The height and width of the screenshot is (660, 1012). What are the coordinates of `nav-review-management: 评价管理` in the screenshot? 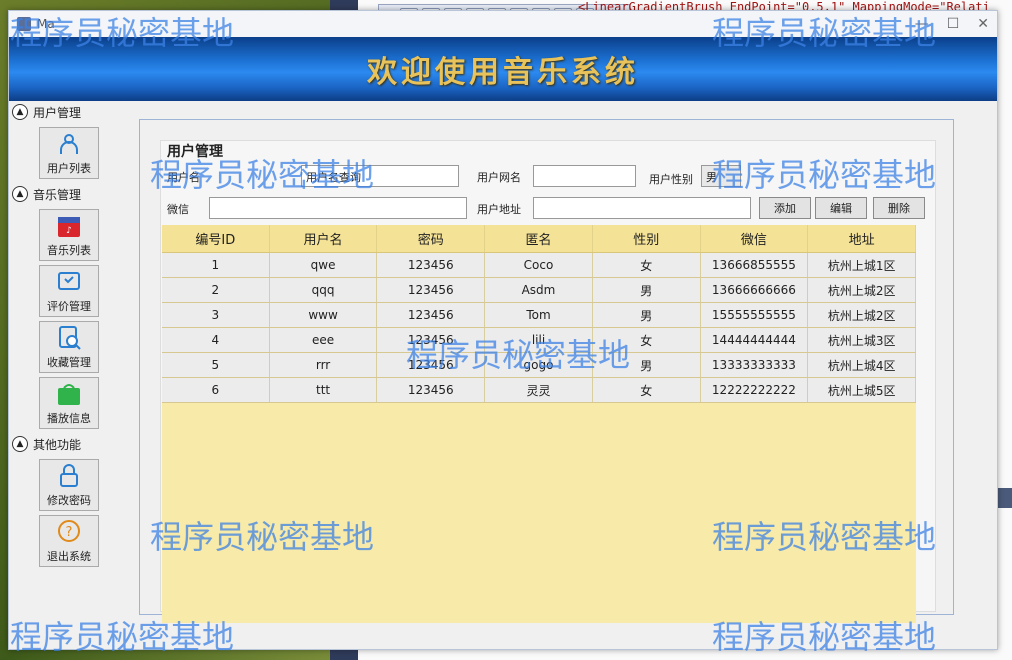 It's located at (69, 291).